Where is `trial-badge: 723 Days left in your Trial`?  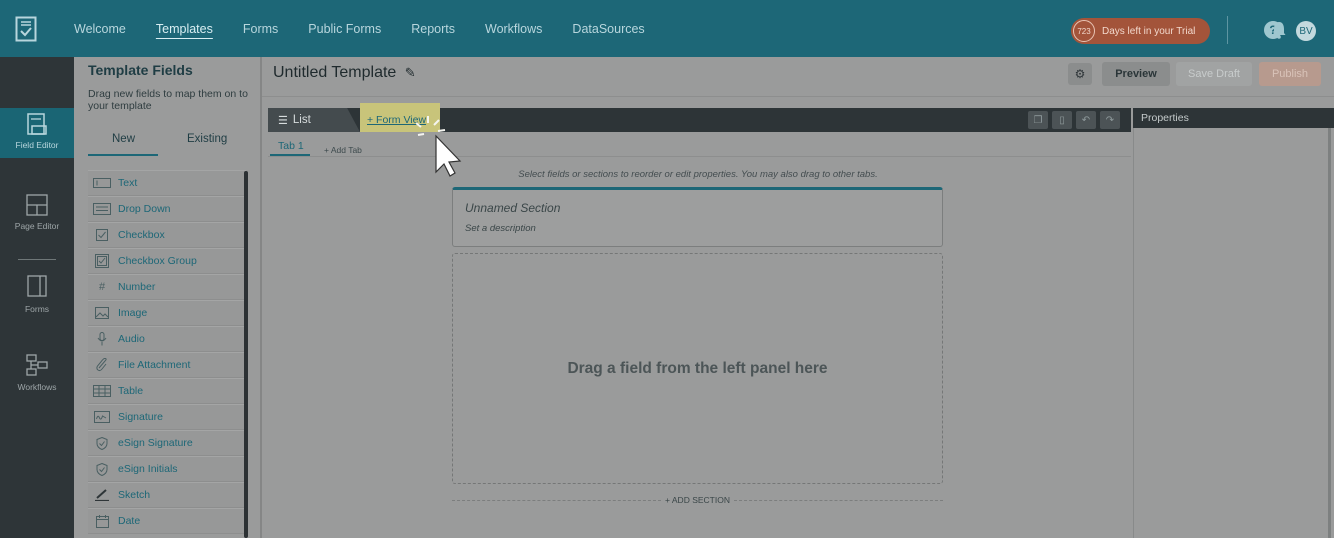 trial-badge: 723 Days left in your Trial is located at coordinates (1140, 31).